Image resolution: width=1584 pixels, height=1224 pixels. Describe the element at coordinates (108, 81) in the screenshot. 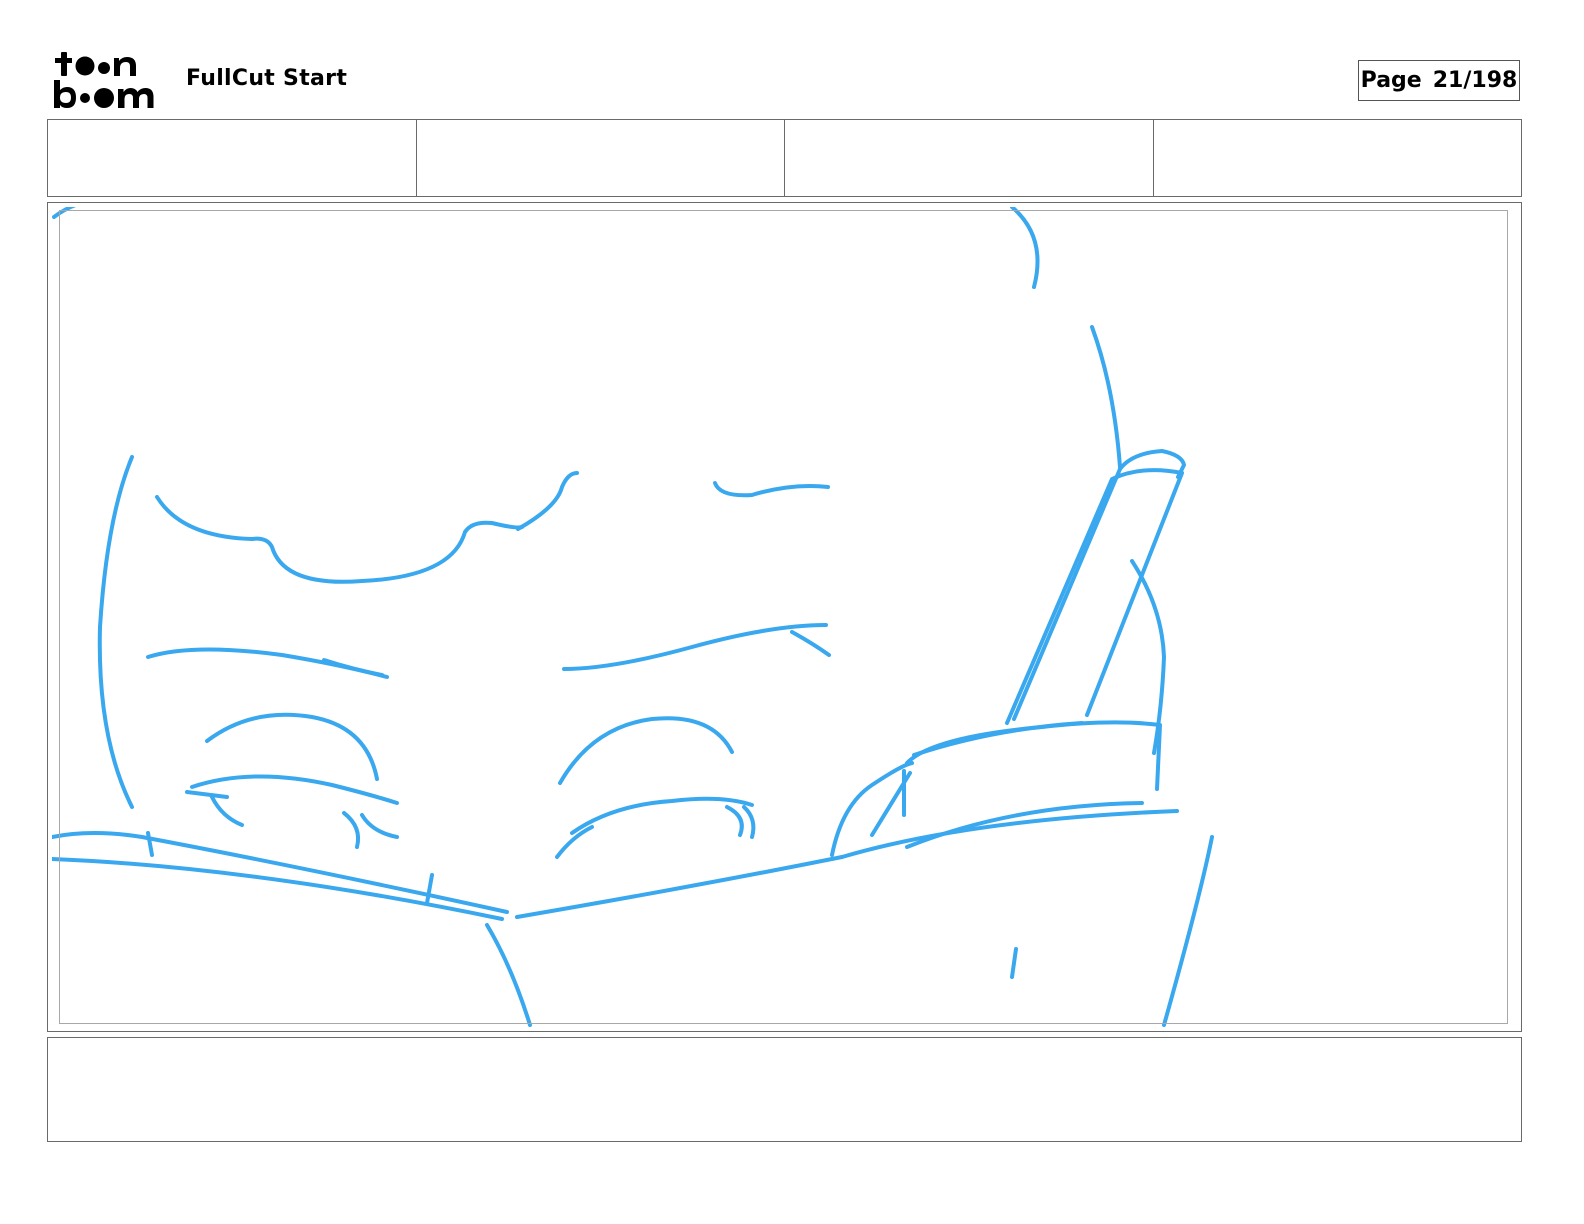

I see `toonboom-logo` at that location.